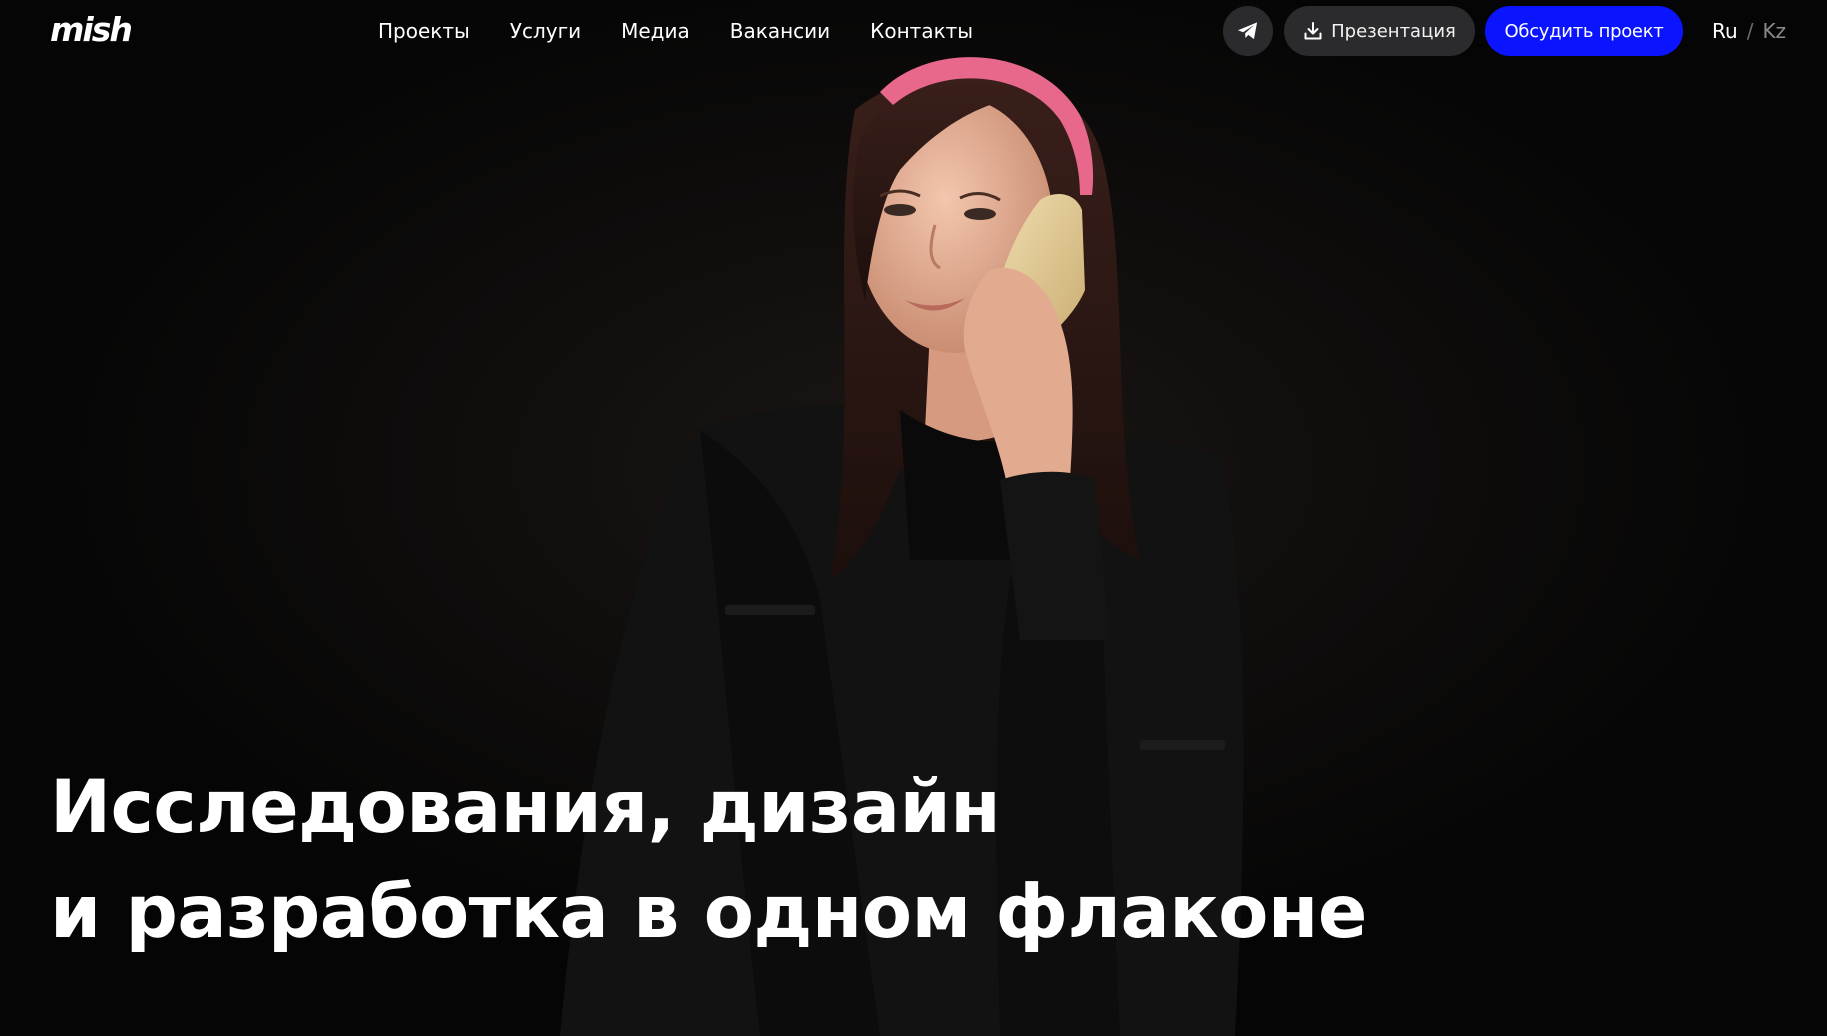  Describe the element at coordinates (1313, 31) in the screenshot. I see `download-icon` at that location.